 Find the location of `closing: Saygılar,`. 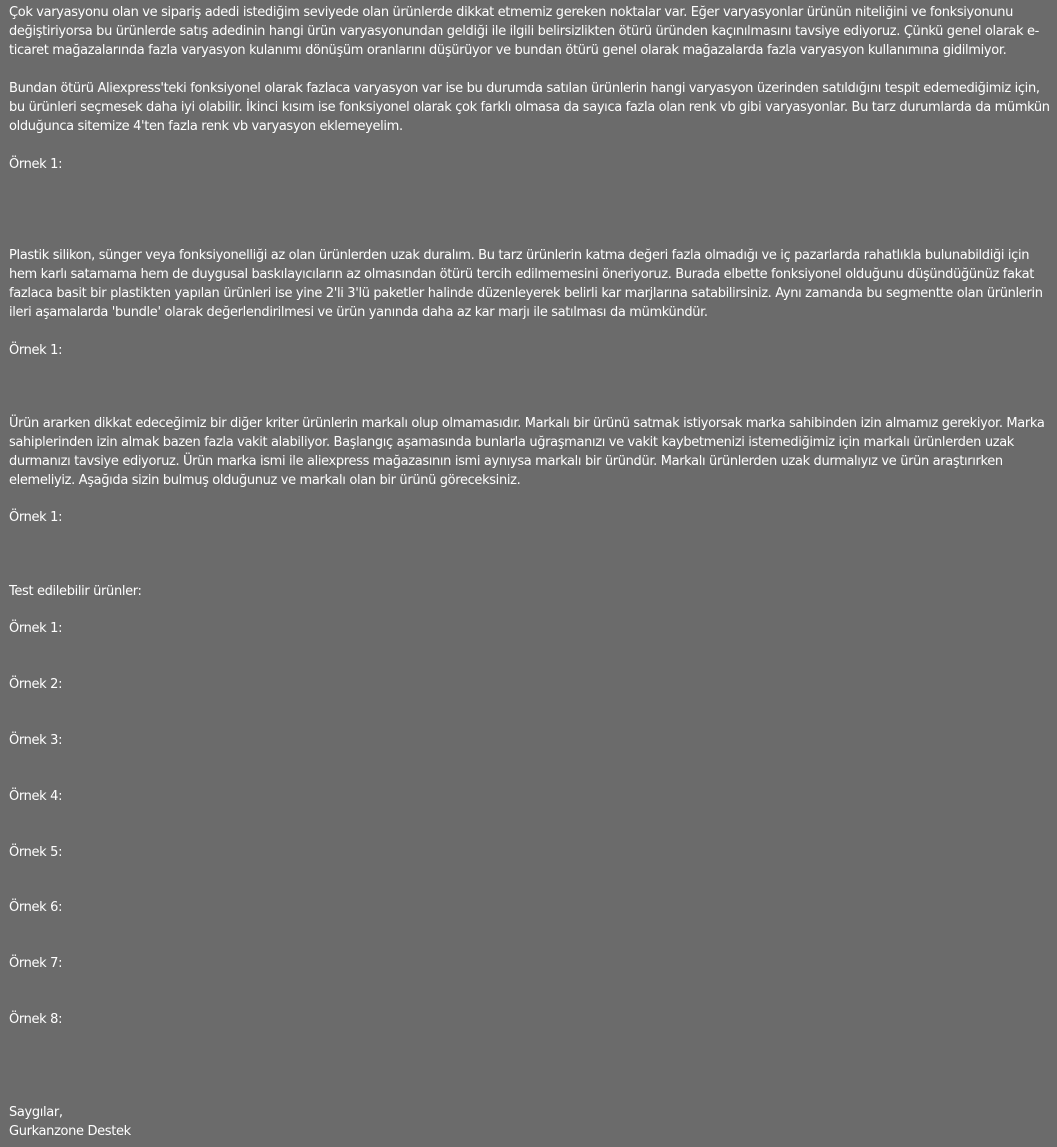

closing: Saygılar, is located at coordinates (36, 1112).